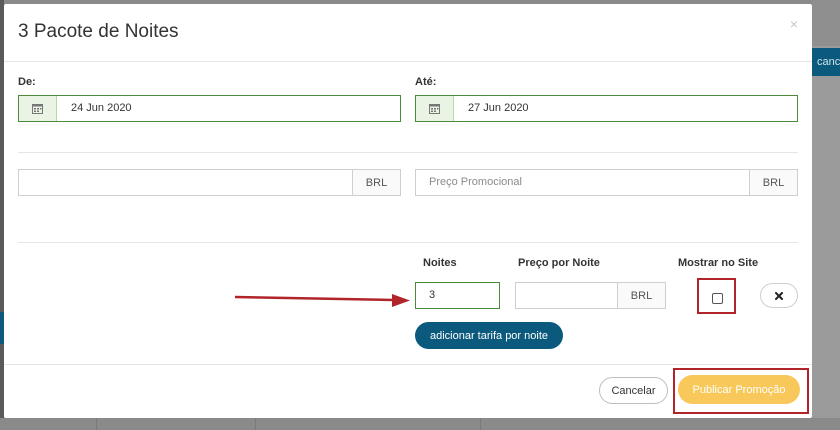 This screenshot has width=840, height=430. I want to click on base-price-input, so click(185, 182).